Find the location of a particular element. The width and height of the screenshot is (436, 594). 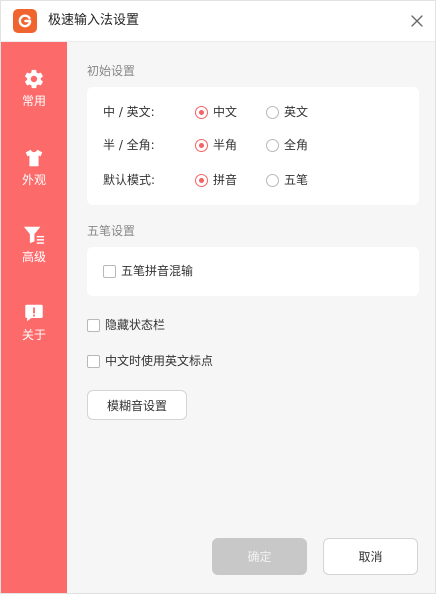

cancel-button: 取消 is located at coordinates (370, 556).